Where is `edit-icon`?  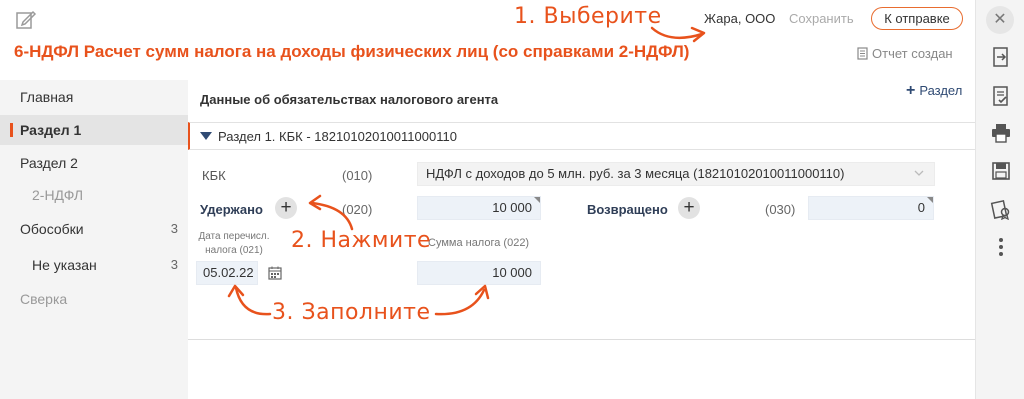 edit-icon is located at coordinates (26, 20).